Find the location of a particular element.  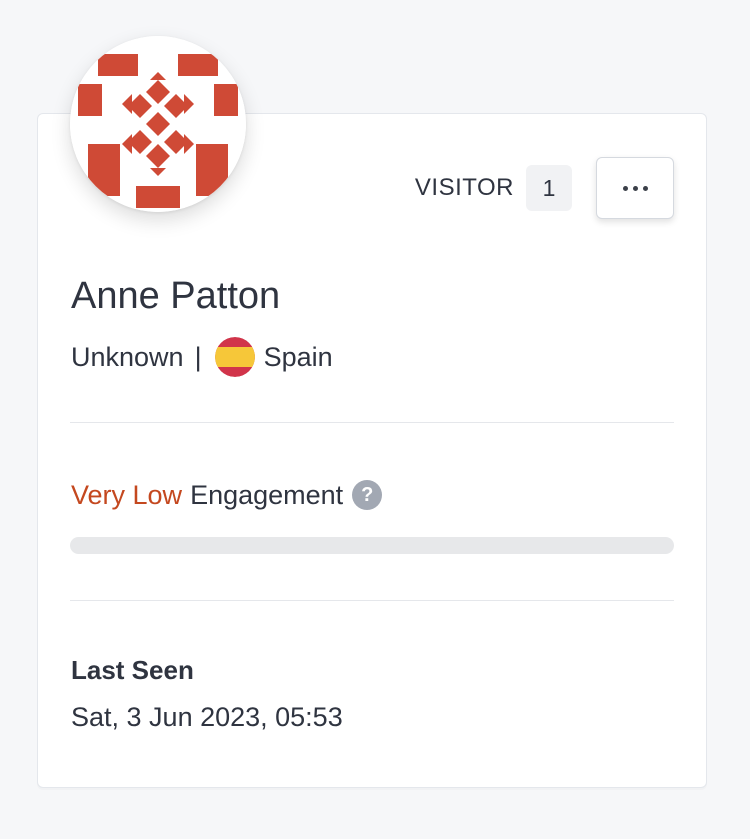

engagement-label: Engagement is located at coordinates (267, 494).